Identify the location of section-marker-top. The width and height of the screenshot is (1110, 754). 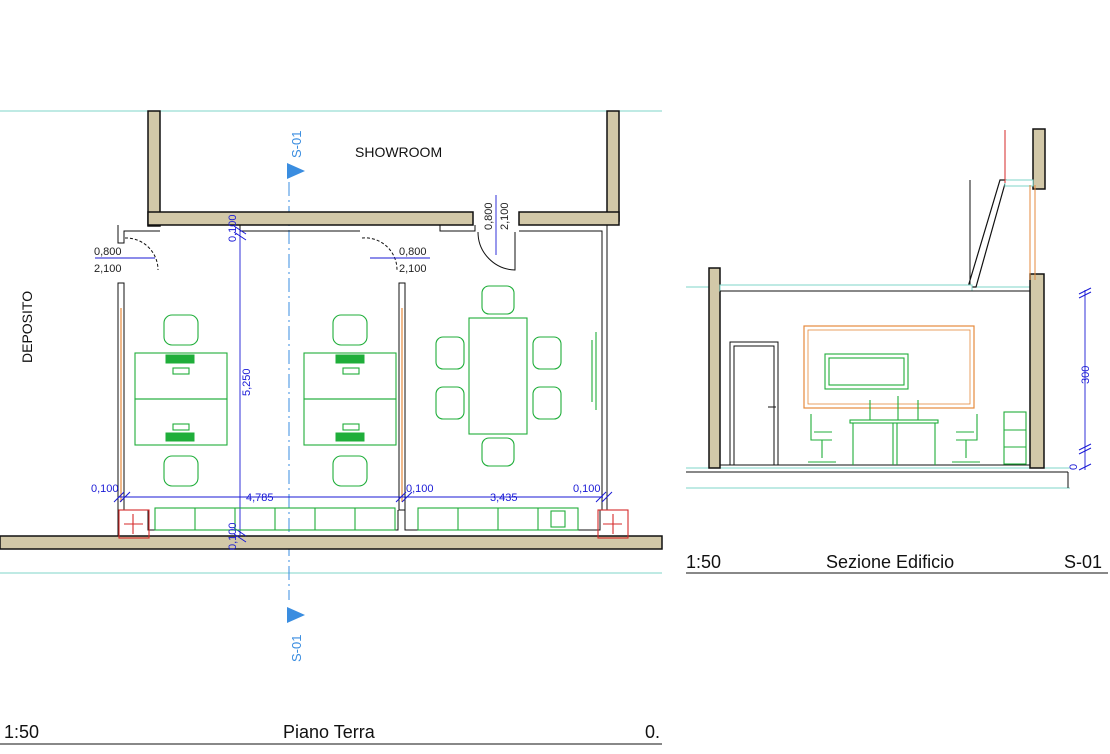
(296, 171).